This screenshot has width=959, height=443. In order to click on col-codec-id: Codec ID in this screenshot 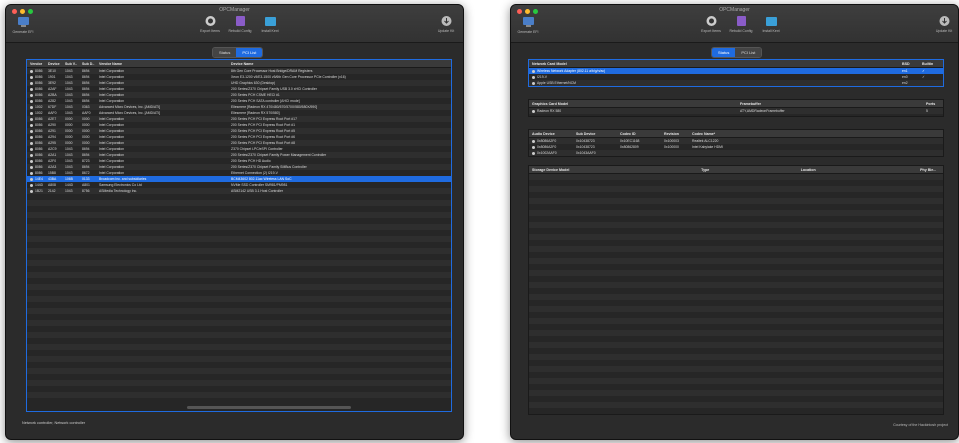, I will do `click(639, 134)`.